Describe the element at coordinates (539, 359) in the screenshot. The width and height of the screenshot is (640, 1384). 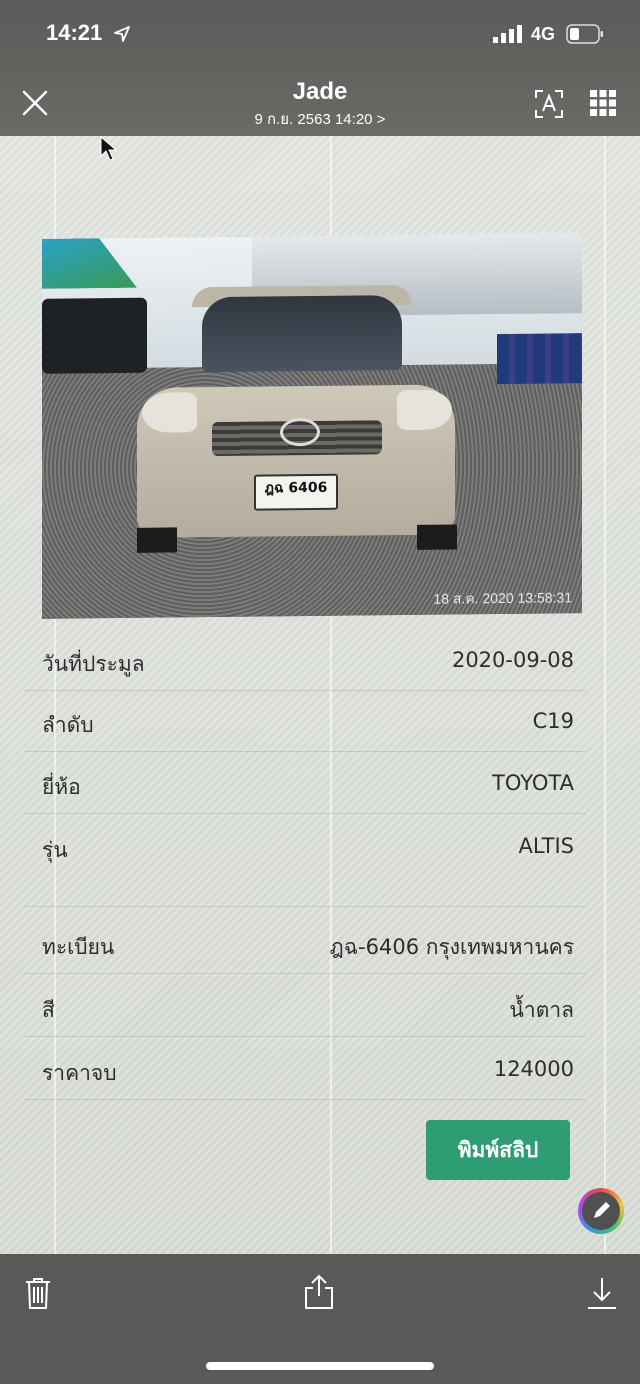
I see `chairs` at that location.